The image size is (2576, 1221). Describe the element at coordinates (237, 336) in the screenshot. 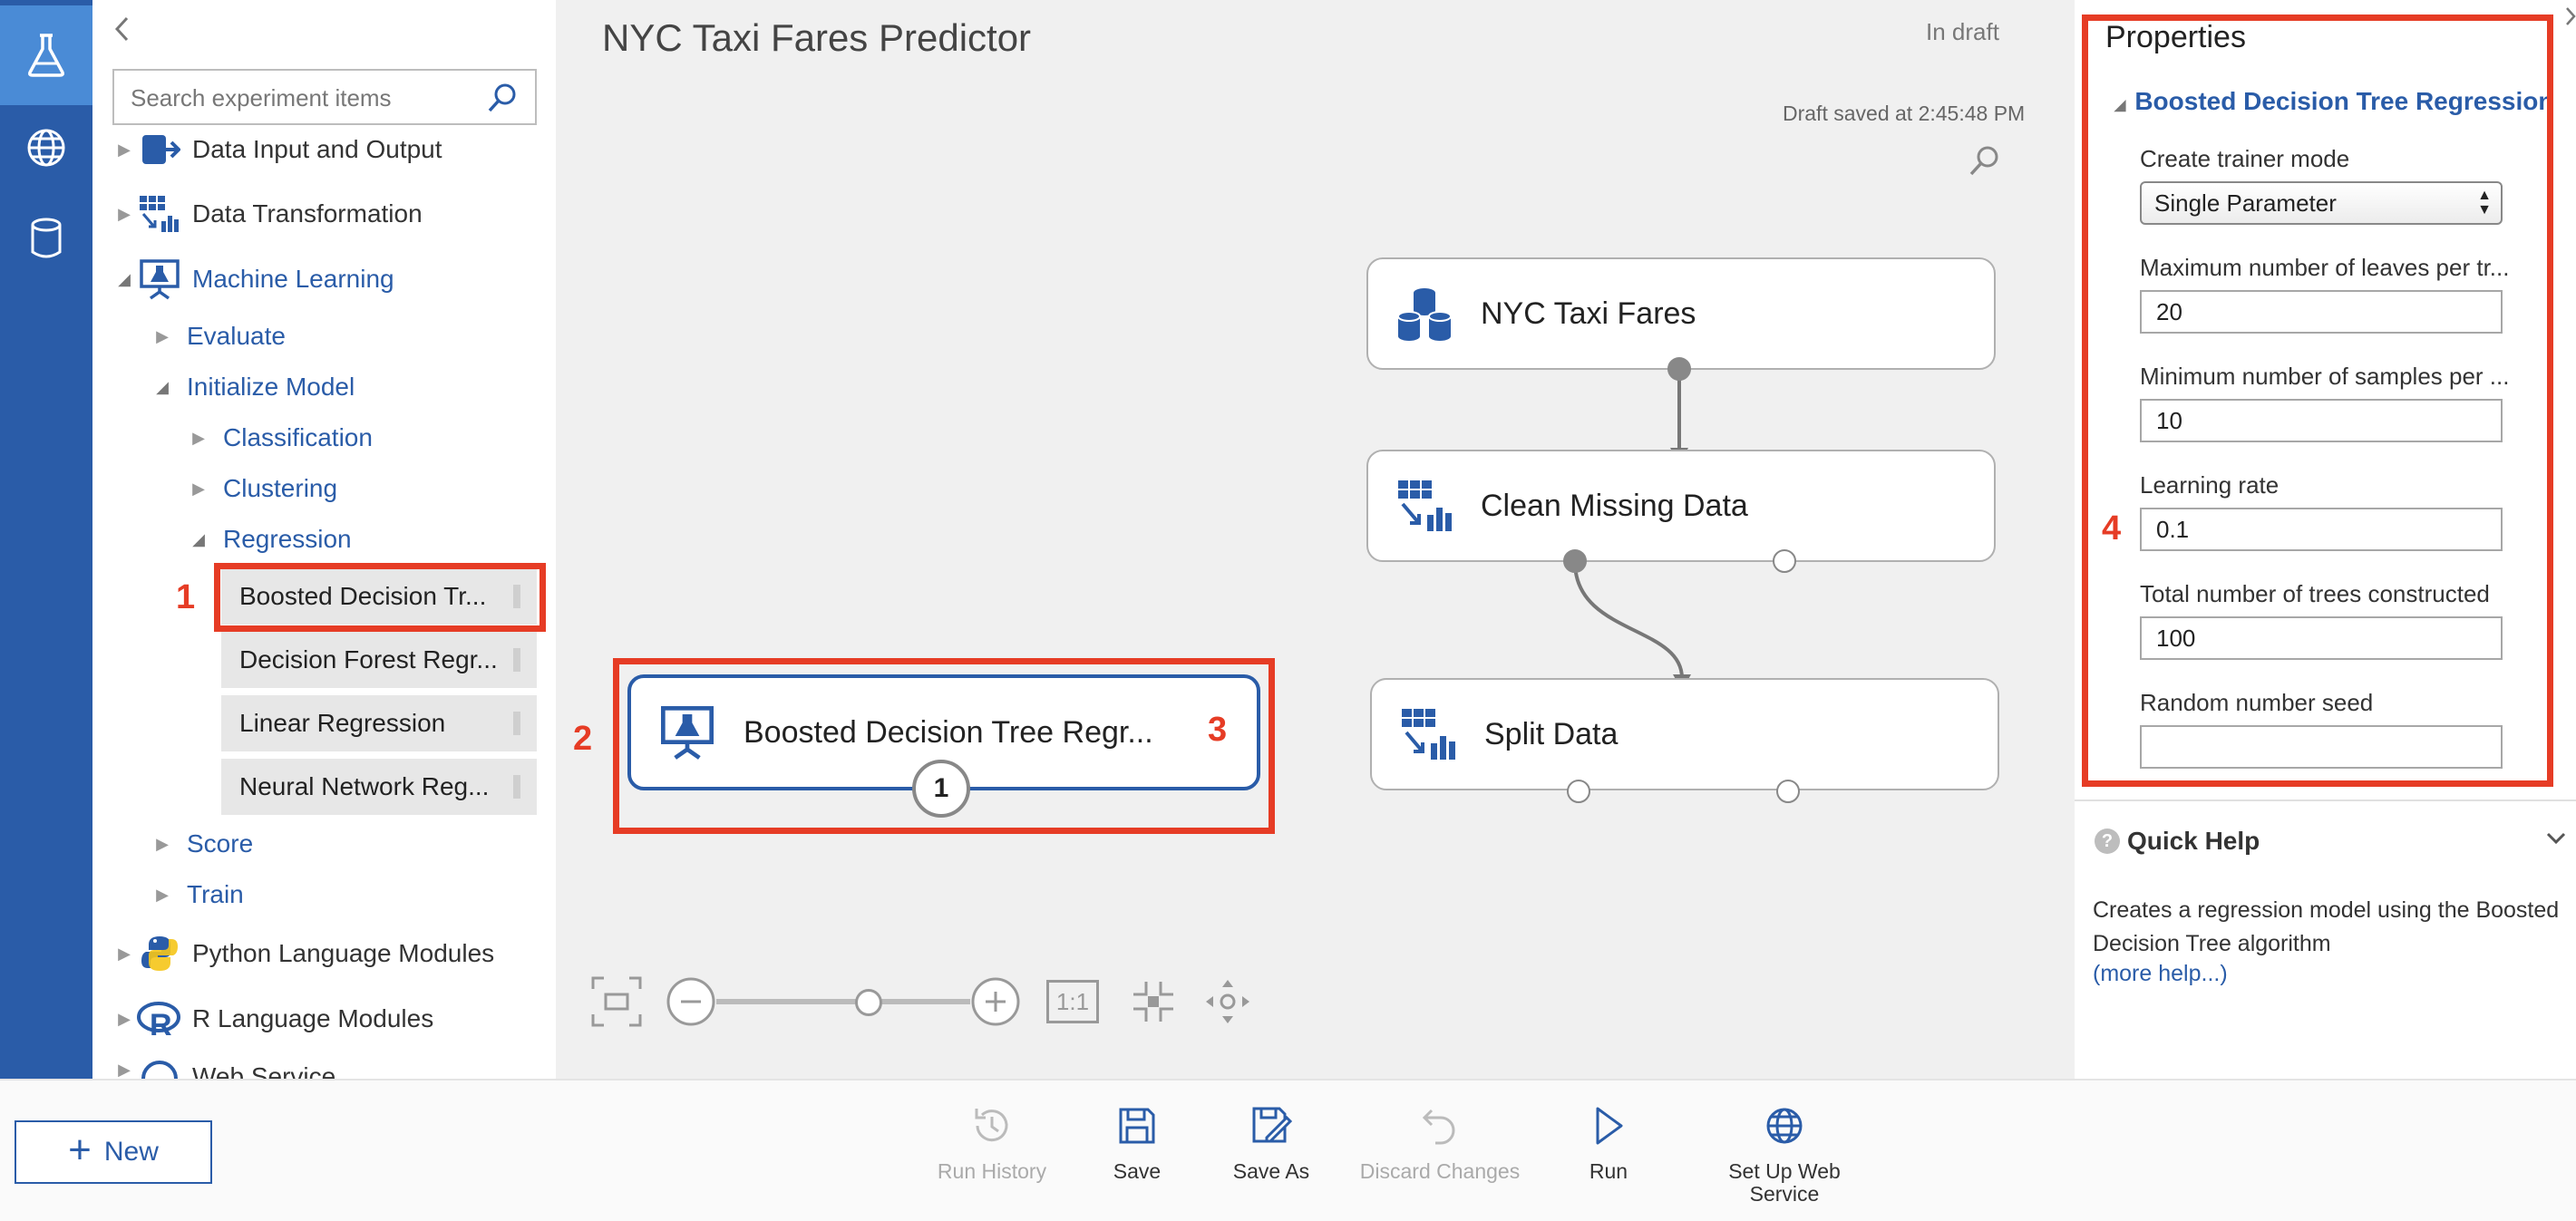

I see `category-label: Evaluate` at that location.